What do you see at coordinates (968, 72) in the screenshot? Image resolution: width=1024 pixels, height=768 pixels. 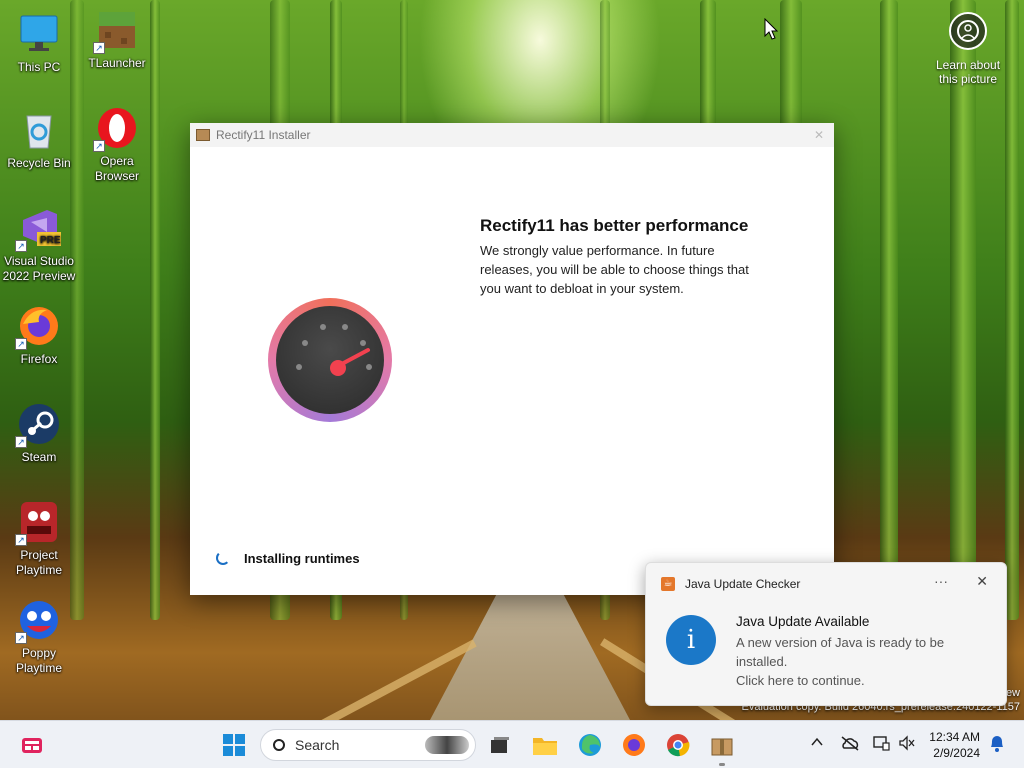 I see `learn-about-label: Learn about this picture` at bounding box center [968, 72].